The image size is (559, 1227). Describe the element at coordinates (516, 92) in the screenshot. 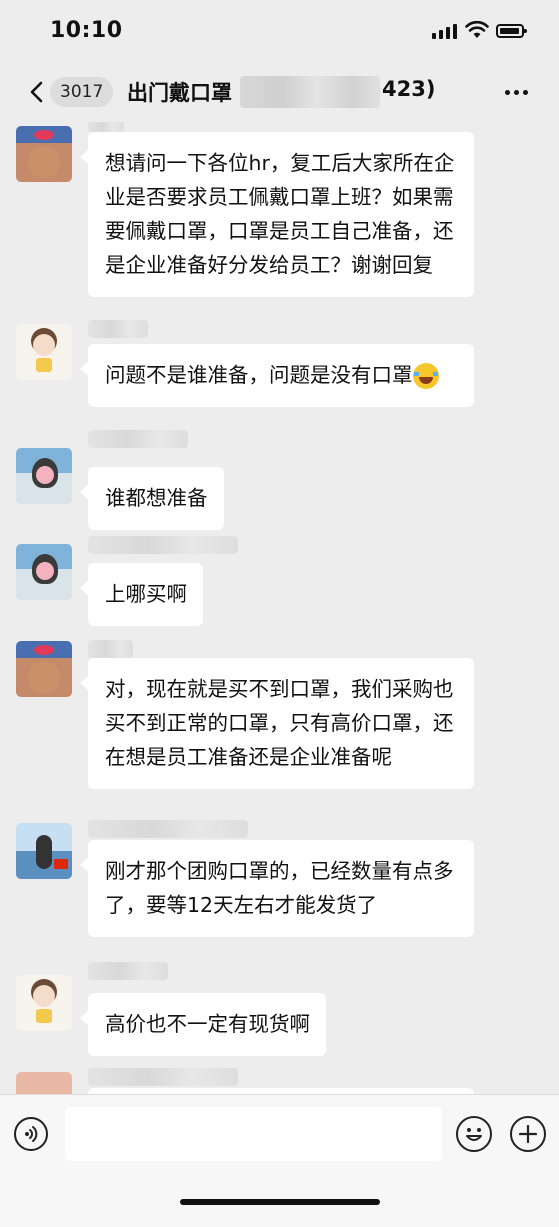

I see `more-dots-icon` at that location.